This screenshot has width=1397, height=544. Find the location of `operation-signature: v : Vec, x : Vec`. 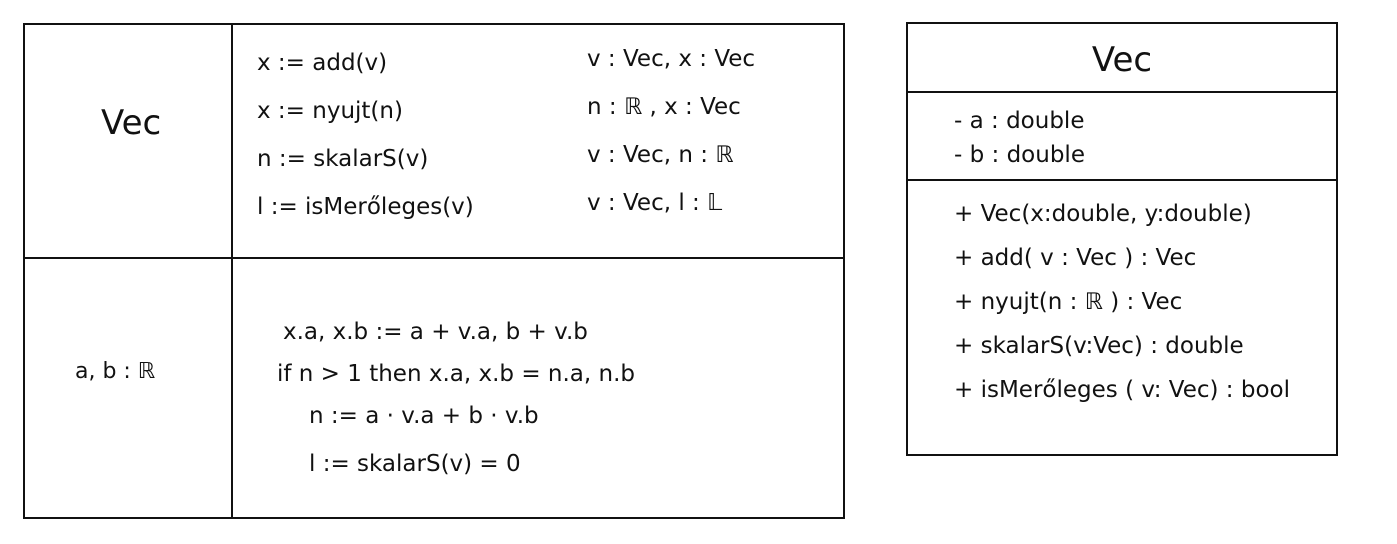

operation-signature: v : Vec, x : Vec is located at coordinates (671, 59).